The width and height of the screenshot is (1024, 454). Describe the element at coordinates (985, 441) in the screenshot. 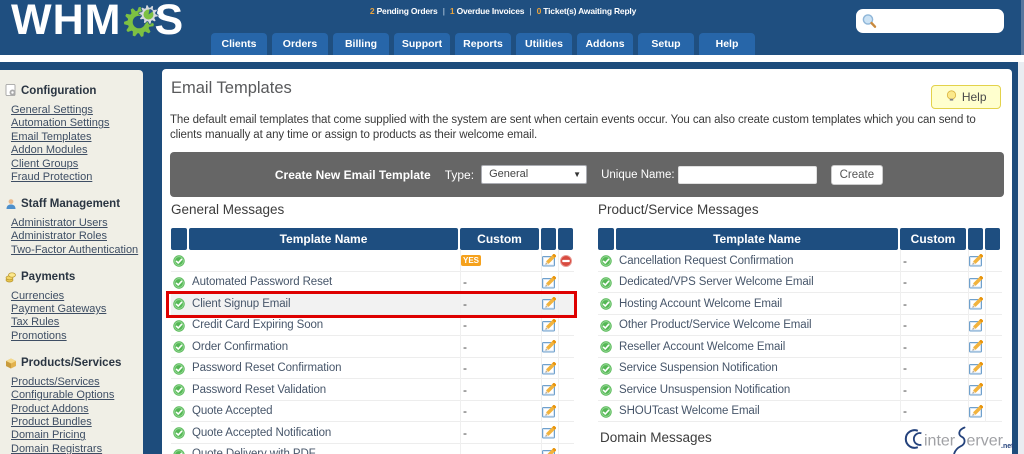

I see `svg-text: erver` at that location.